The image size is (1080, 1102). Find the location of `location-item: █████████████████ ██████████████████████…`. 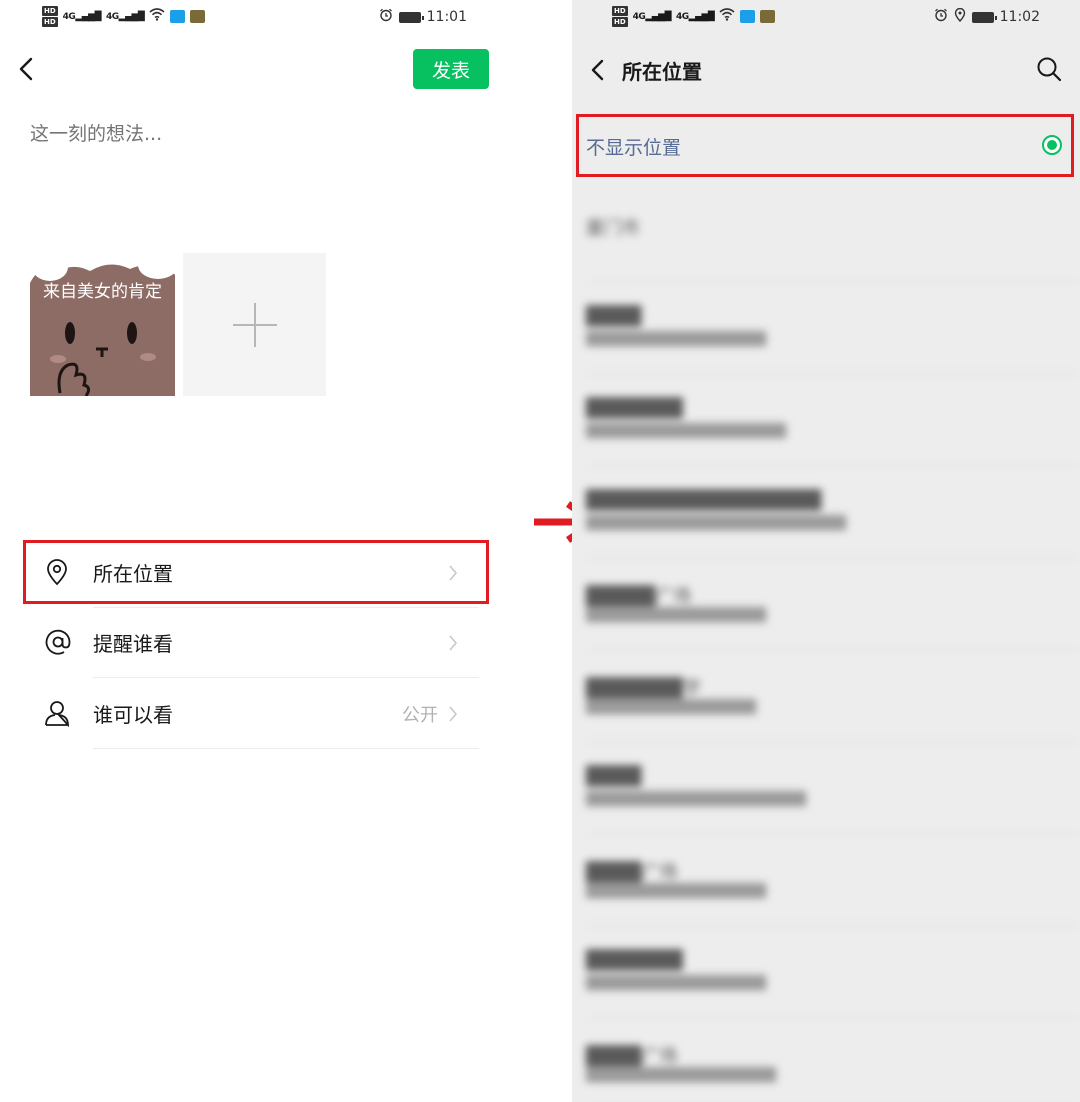

location-item: █████████████████ ██████████████████████… is located at coordinates (833, 512).